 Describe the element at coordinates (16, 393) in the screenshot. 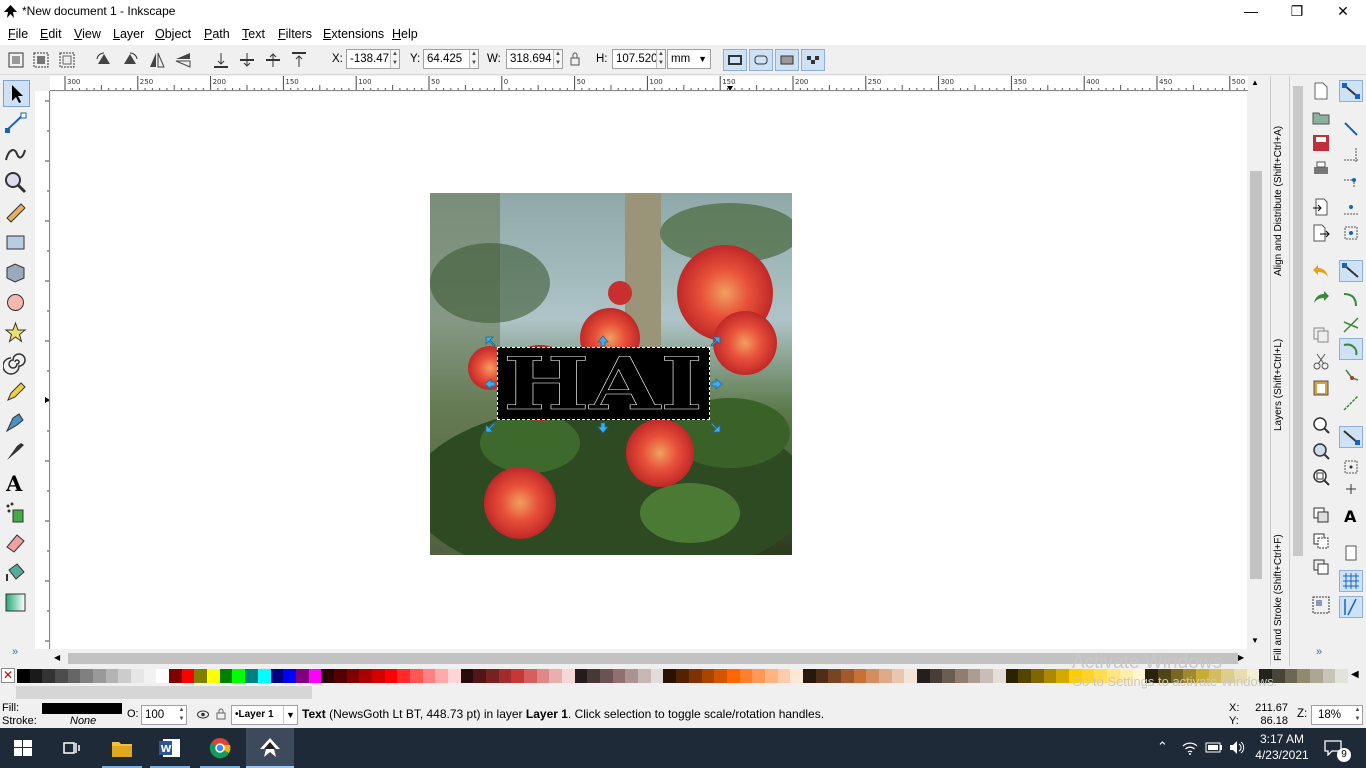

I see `pencil-tool` at that location.